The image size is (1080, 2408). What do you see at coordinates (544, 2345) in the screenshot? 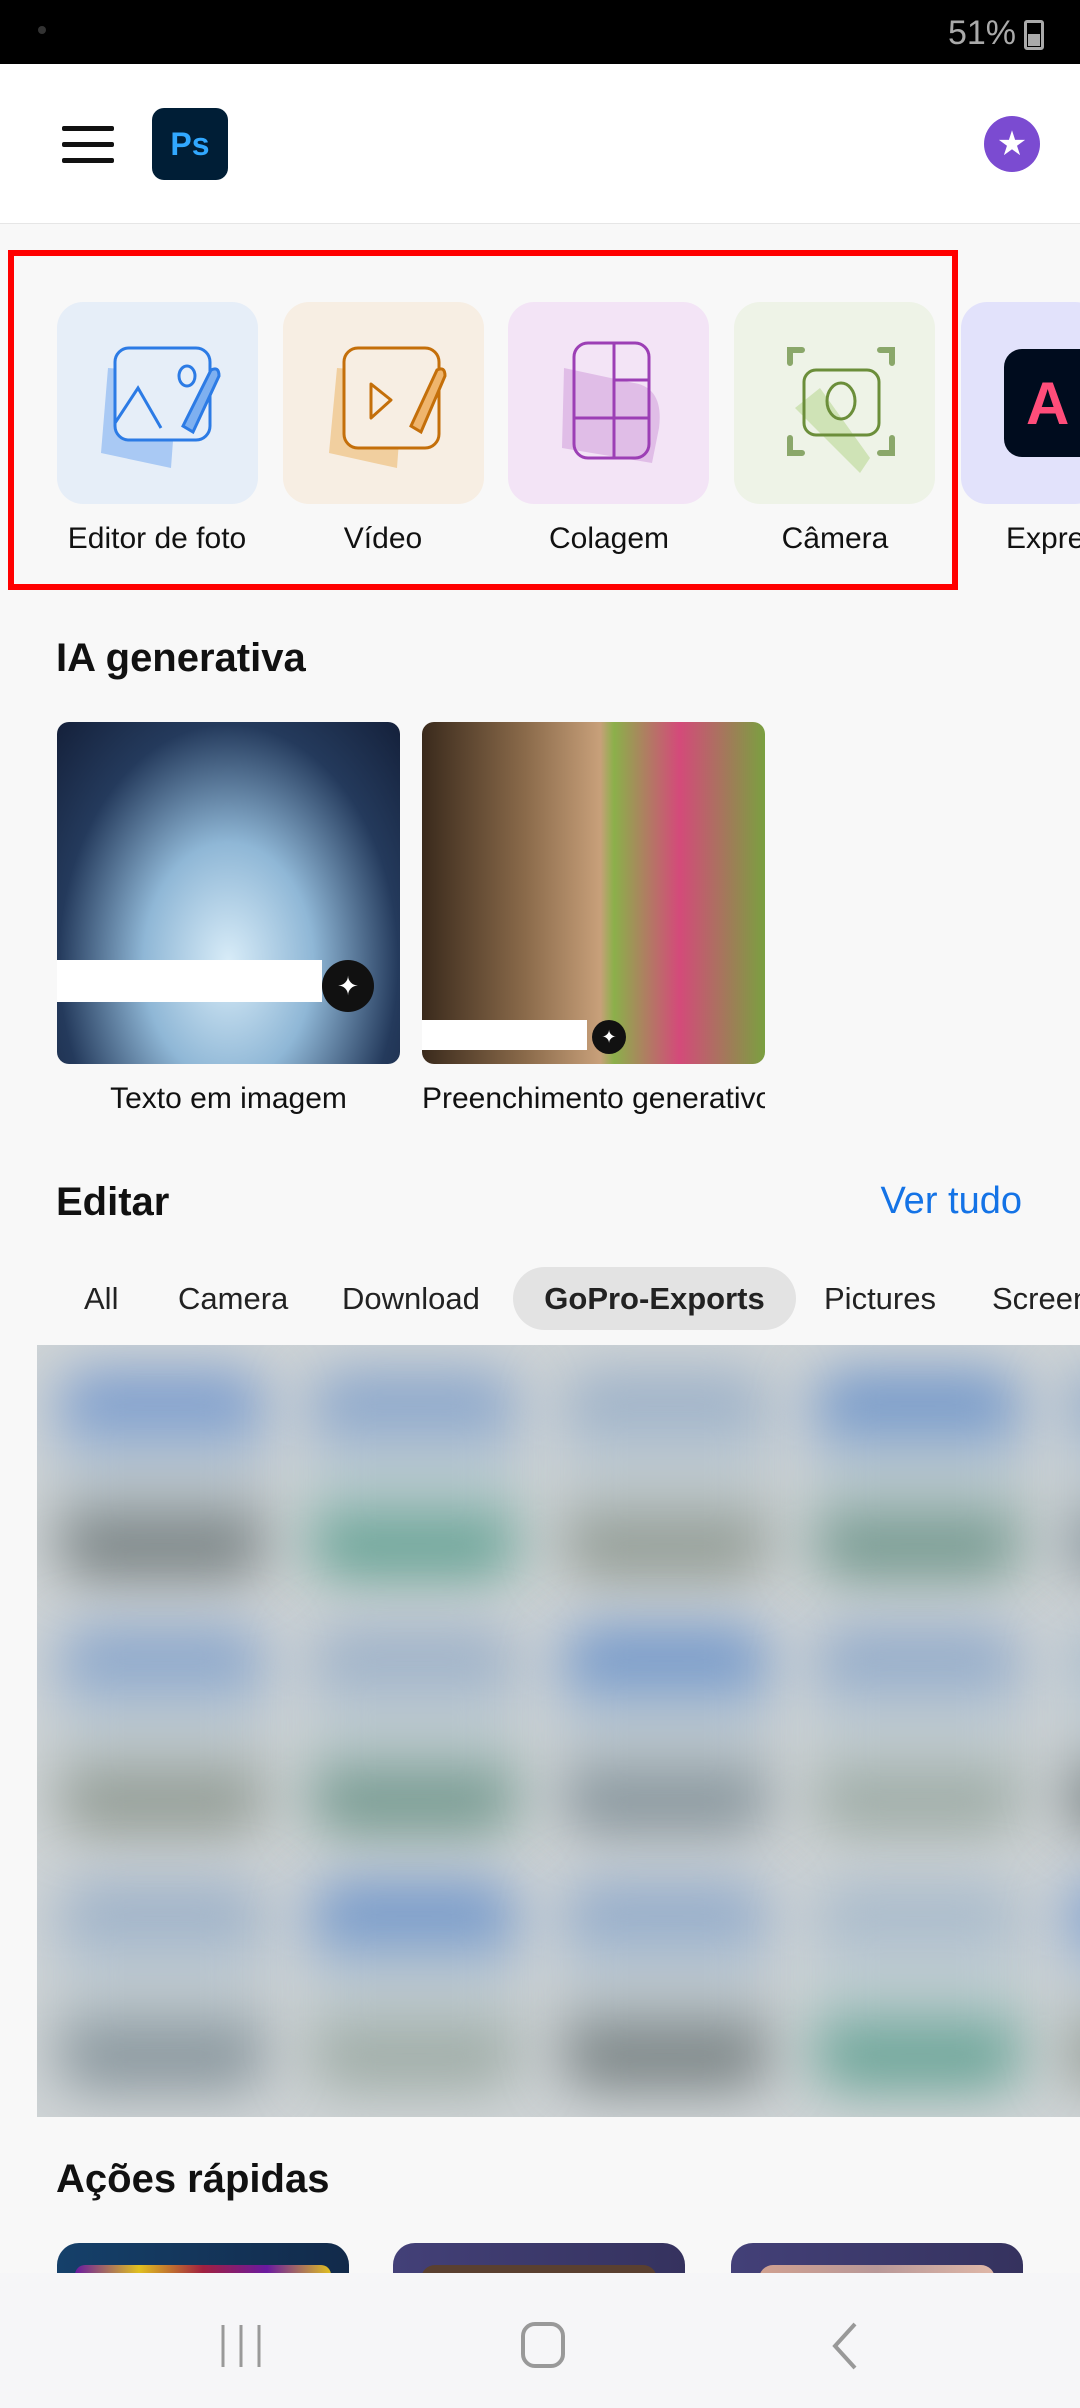
I see `home-icon` at bounding box center [544, 2345].